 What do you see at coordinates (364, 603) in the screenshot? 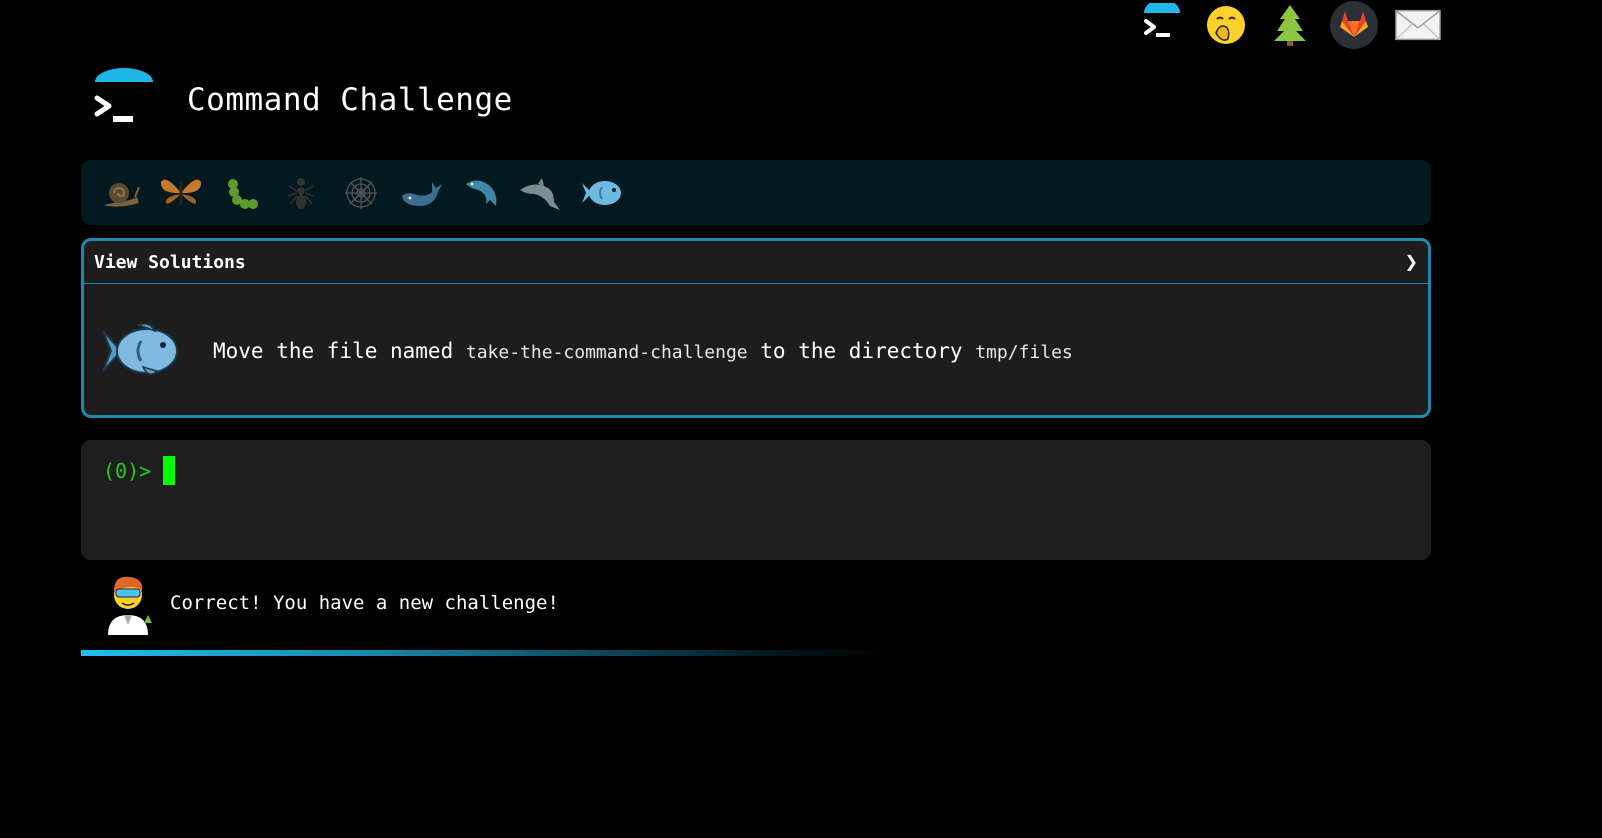
I see `feedback-message: Correct! You have a new challenge!` at bounding box center [364, 603].